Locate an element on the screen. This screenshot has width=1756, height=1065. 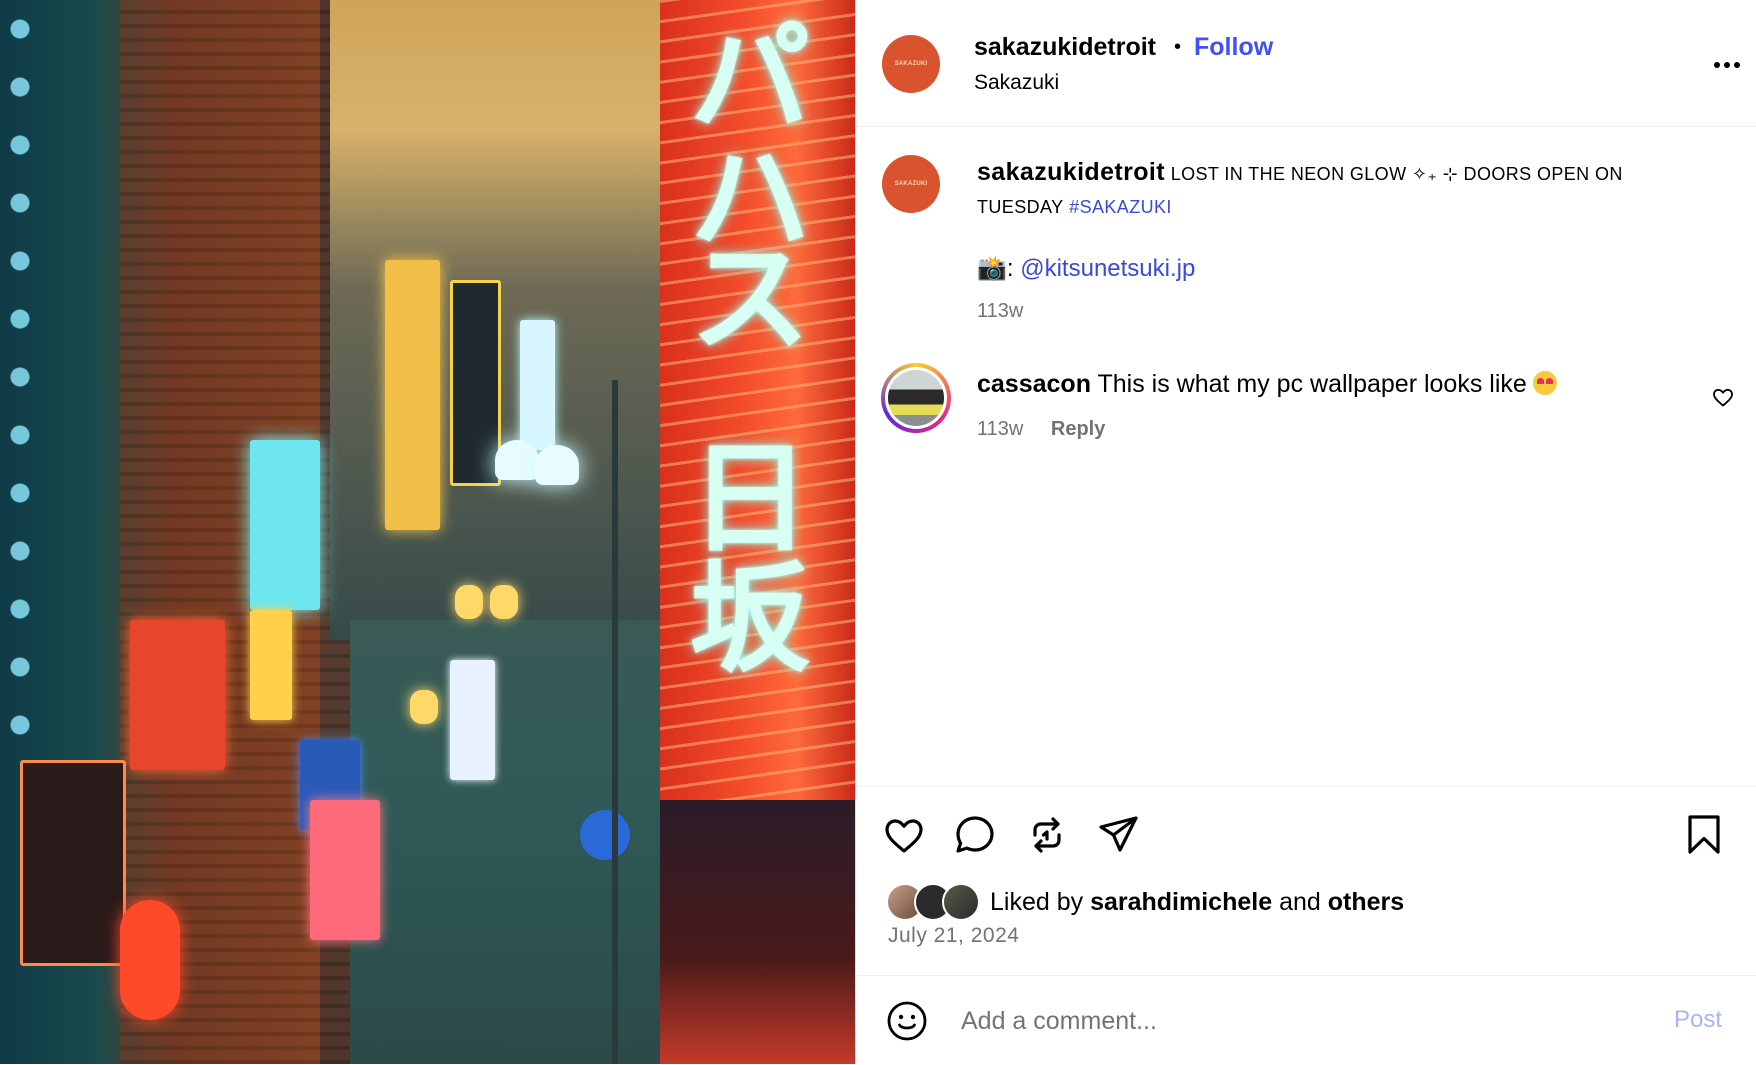
camera-emoji: 📸: is located at coordinates (995, 268).